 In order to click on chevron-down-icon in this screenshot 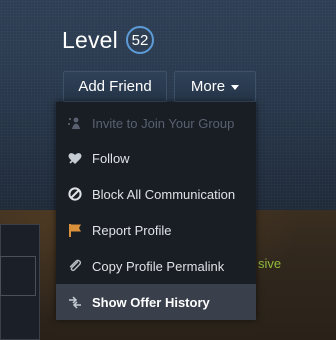, I will do `click(235, 87)`.